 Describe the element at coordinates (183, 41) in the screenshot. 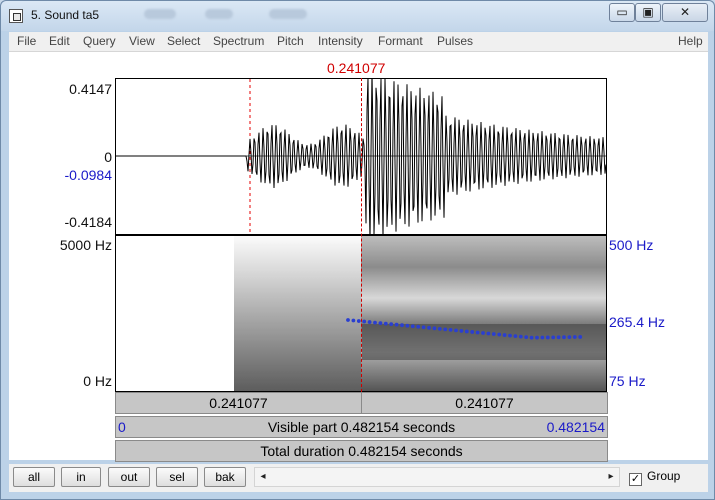

I see `menu-select: Select` at that location.